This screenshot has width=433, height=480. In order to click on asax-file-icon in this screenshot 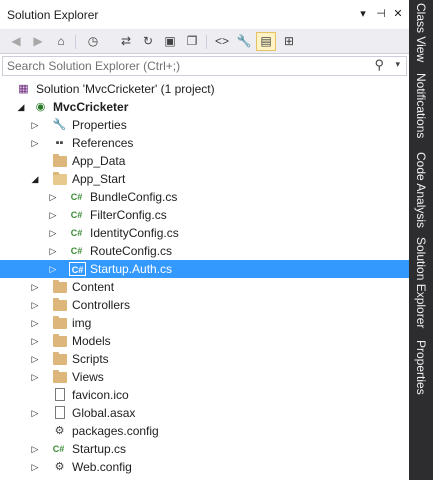, I will do `click(60, 412)`.